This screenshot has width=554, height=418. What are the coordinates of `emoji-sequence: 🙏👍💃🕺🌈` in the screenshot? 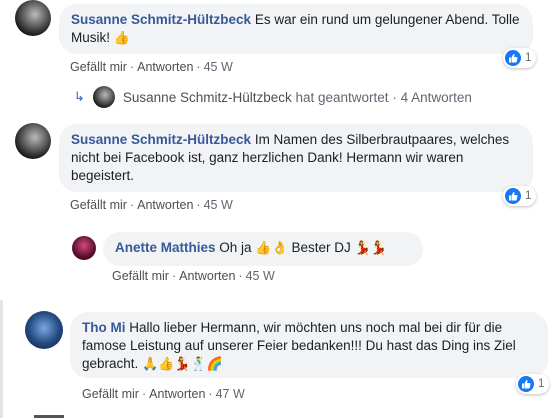 It's located at (182, 363).